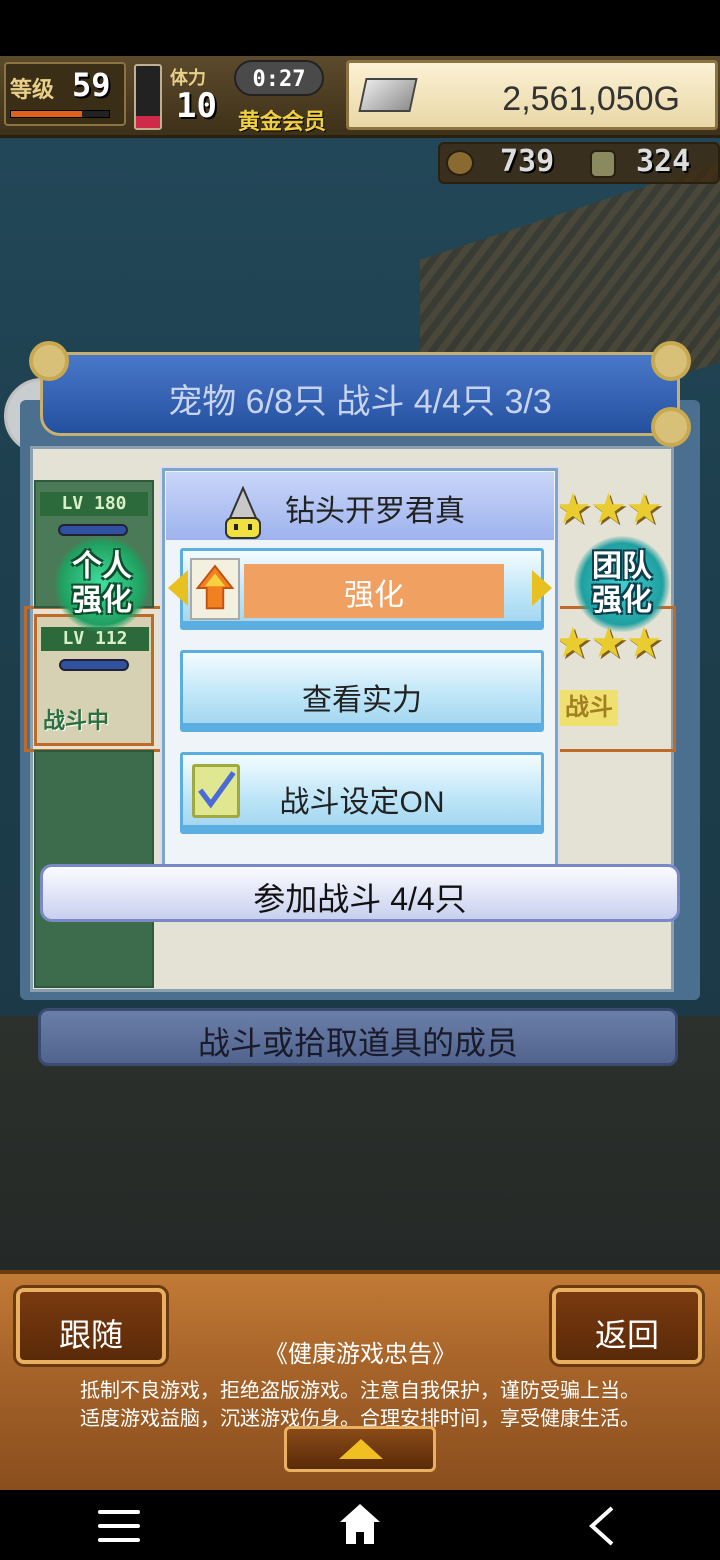  What do you see at coordinates (360, 28) in the screenshot?
I see `status-bar` at bounding box center [360, 28].